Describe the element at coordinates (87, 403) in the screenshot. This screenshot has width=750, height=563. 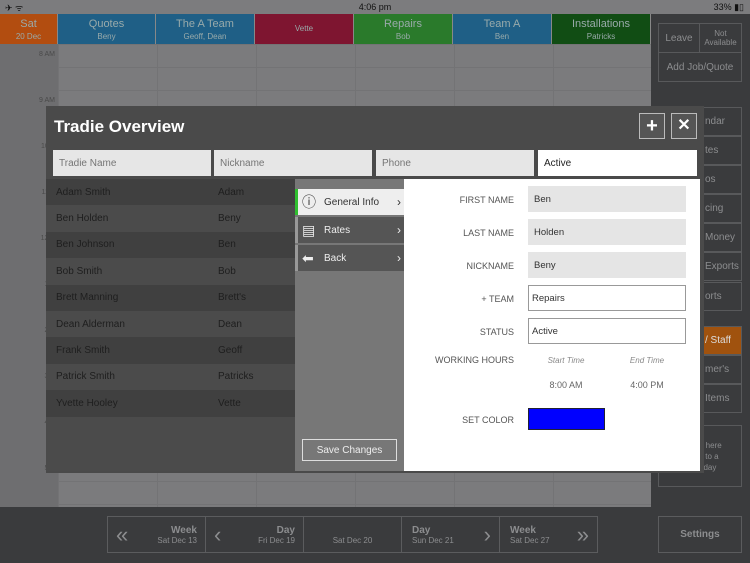
I see `tradie-name: Yvette Hooley` at that location.